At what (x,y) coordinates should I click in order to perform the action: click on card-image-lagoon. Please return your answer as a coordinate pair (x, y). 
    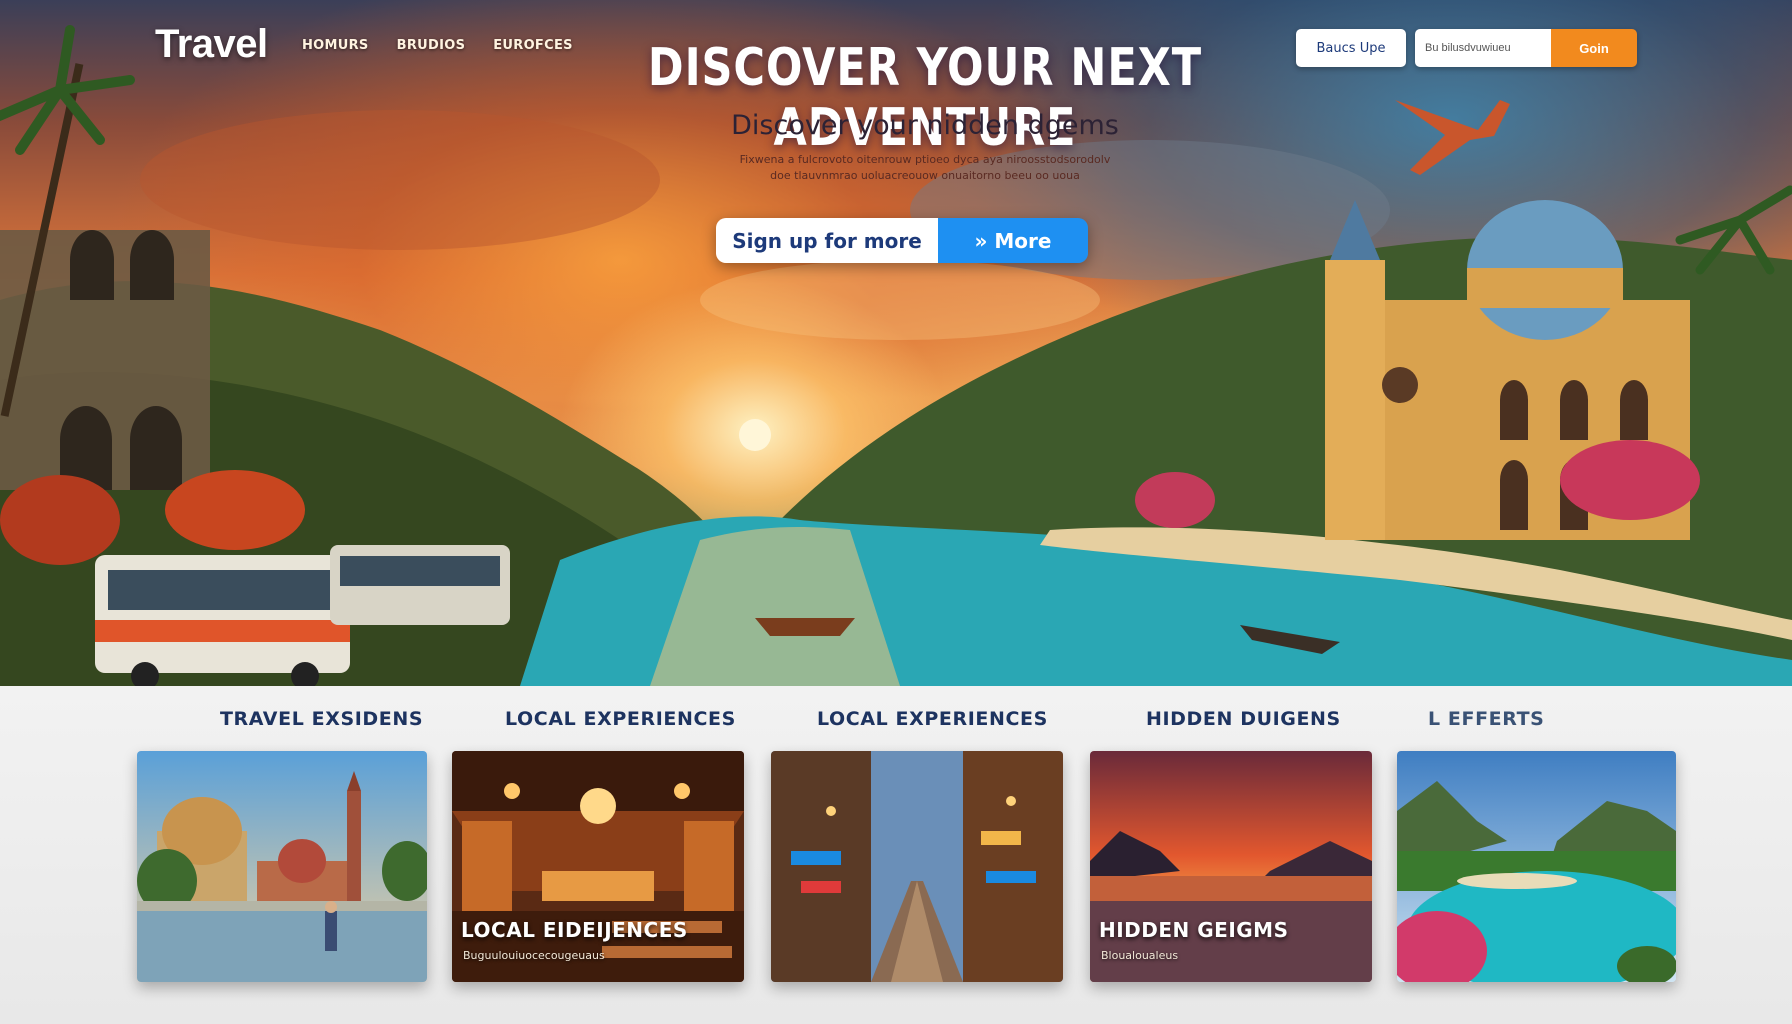
    Looking at the image, I should click on (1536, 866).